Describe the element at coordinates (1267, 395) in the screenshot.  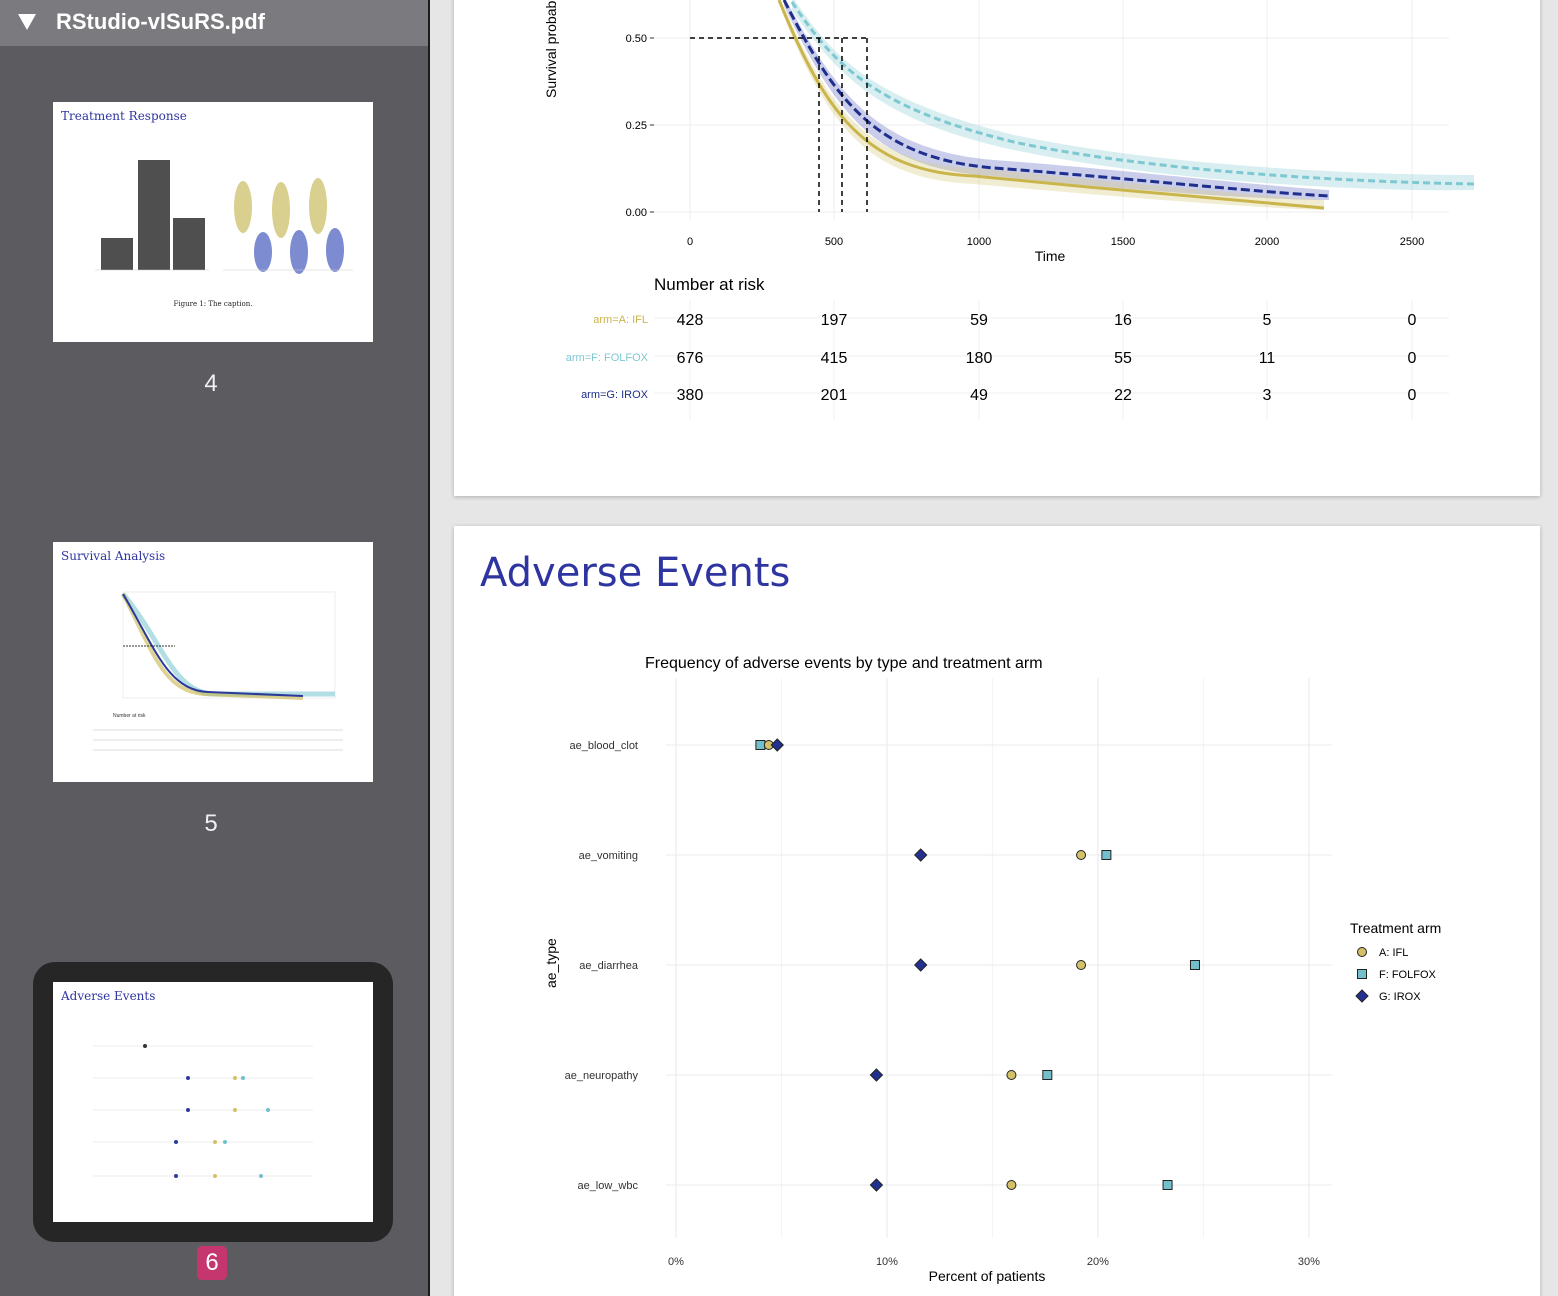
I see `risk-cell: 3` at that location.